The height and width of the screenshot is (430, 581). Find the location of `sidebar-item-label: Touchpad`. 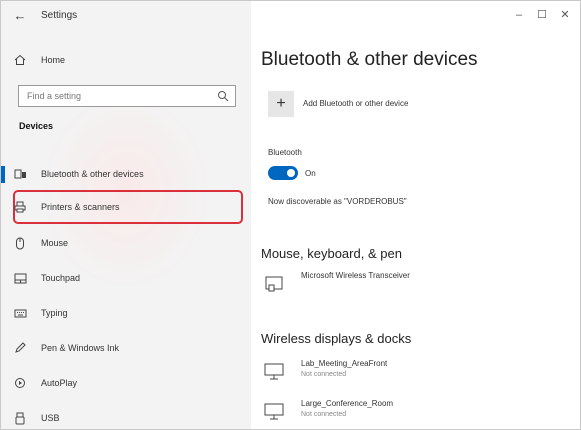

sidebar-item-label: Touchpad is located at coordinates (61, 278).